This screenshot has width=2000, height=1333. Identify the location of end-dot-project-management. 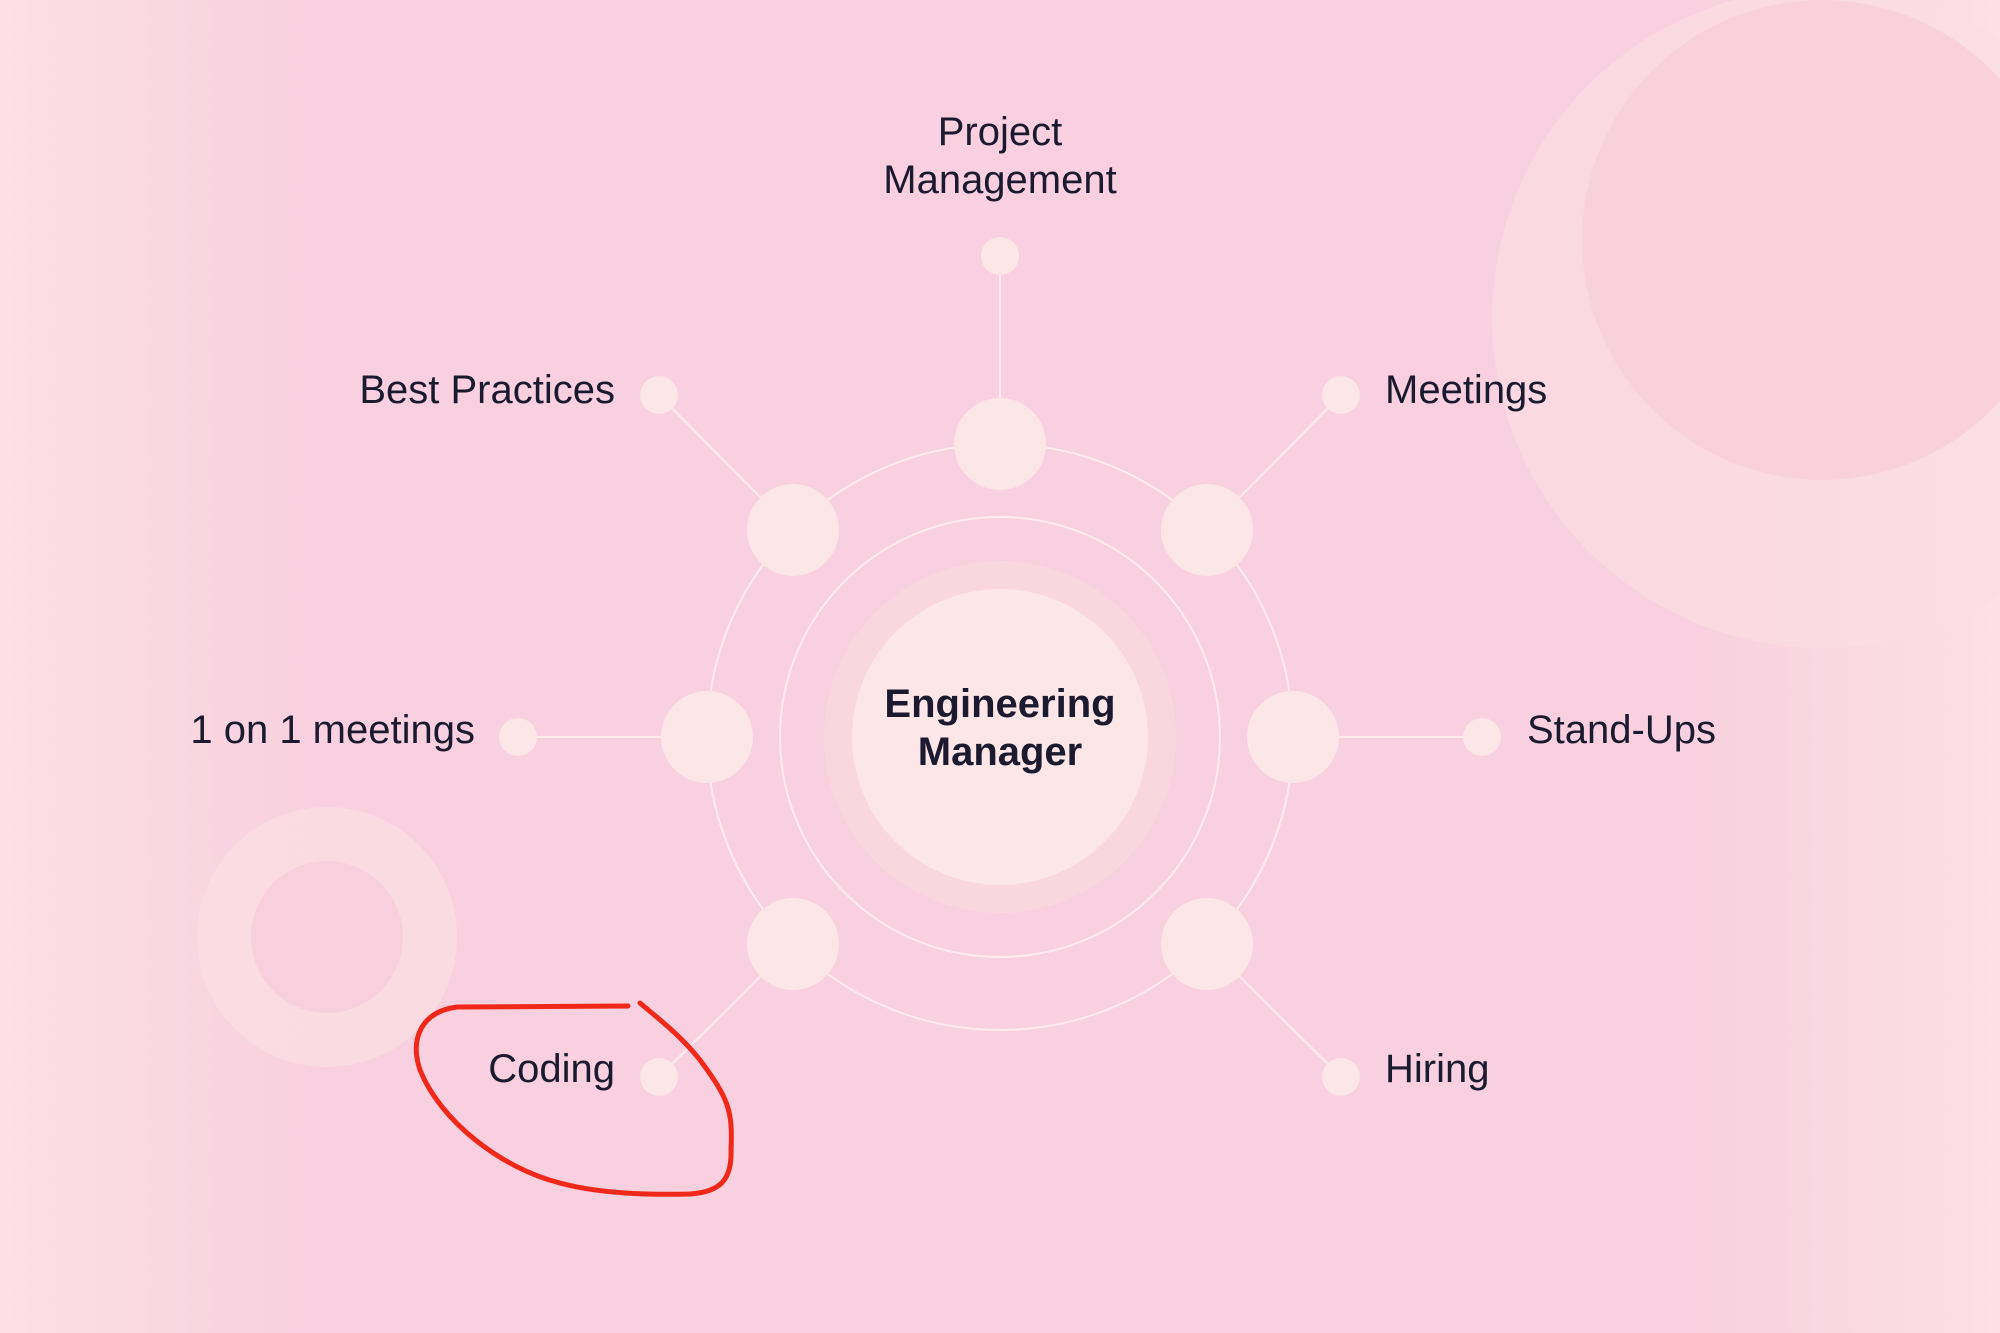
(1000, 256).